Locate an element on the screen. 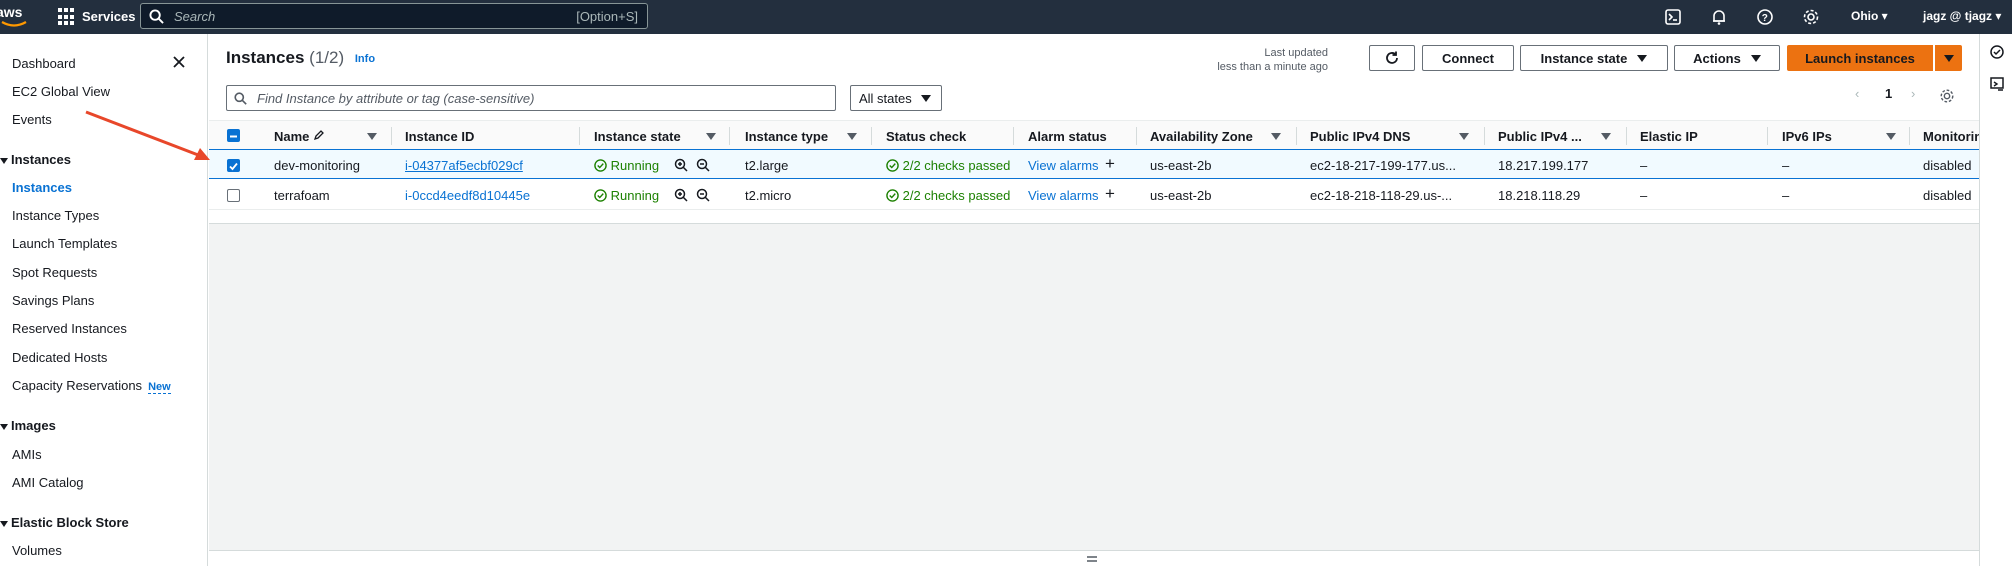 The image size is (2012, 566). column-header-status-check: Status check is located at coordinates (926, 136).